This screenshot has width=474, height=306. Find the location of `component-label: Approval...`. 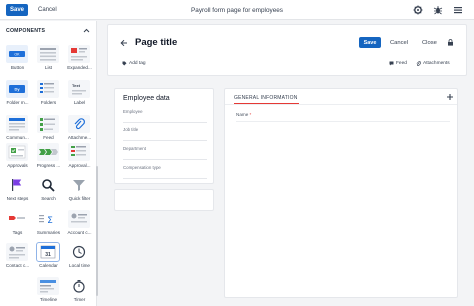

component-label: Approval... is located at coordinates (79, 165).